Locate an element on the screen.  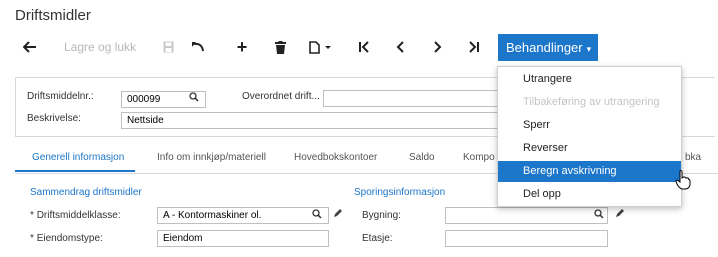
asset-no-value: 000099 is located at coordinates (144, 99).